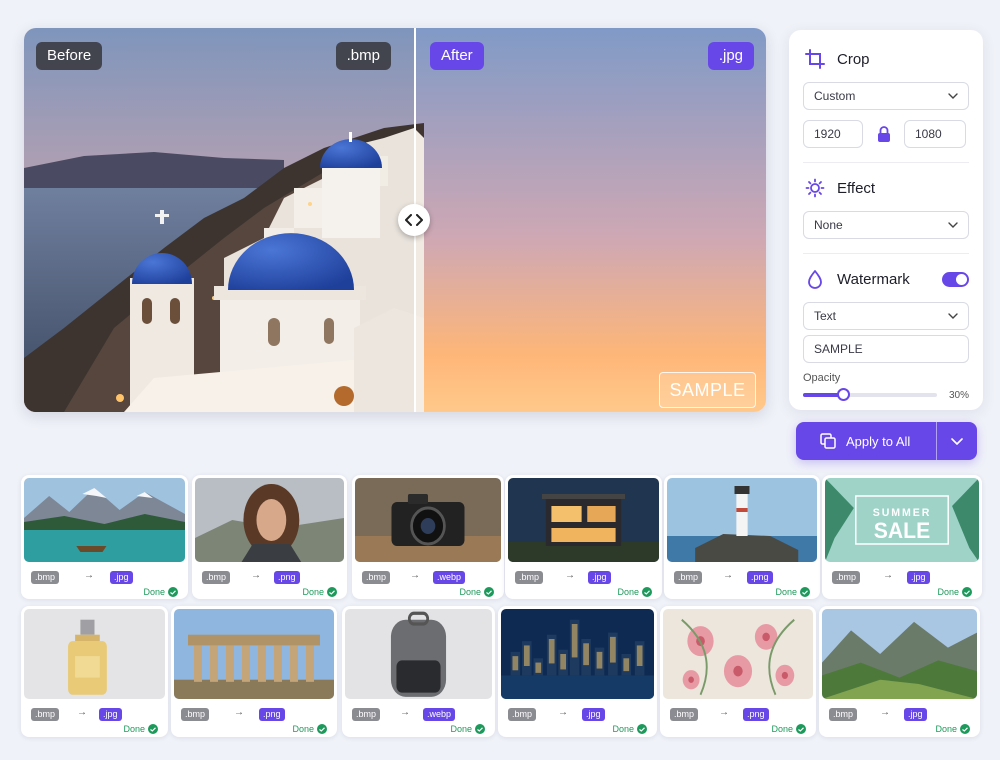 The width and height of the screenshot is (1000, 760). I want to click on crop-section-header: Crop, so click(886, 59).